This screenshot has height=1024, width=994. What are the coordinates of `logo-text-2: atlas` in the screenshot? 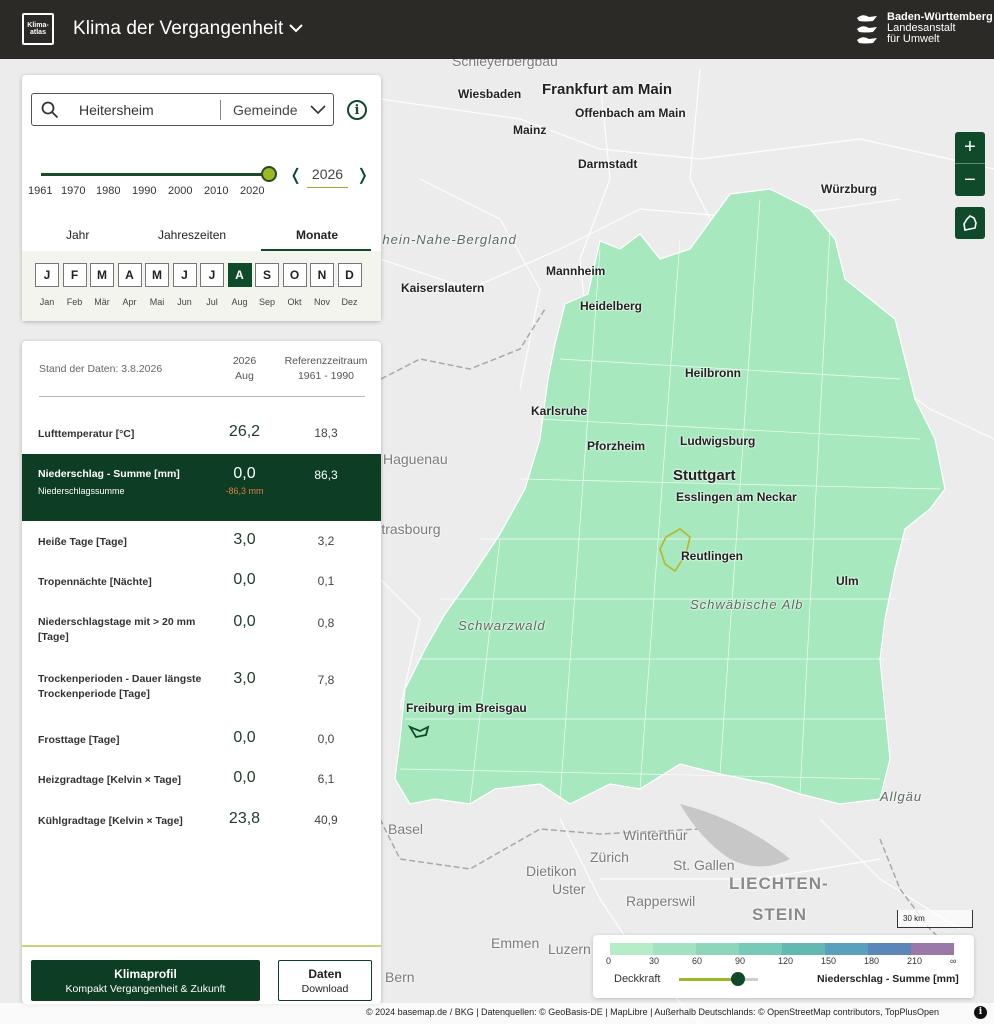 It's located at (38, 32).